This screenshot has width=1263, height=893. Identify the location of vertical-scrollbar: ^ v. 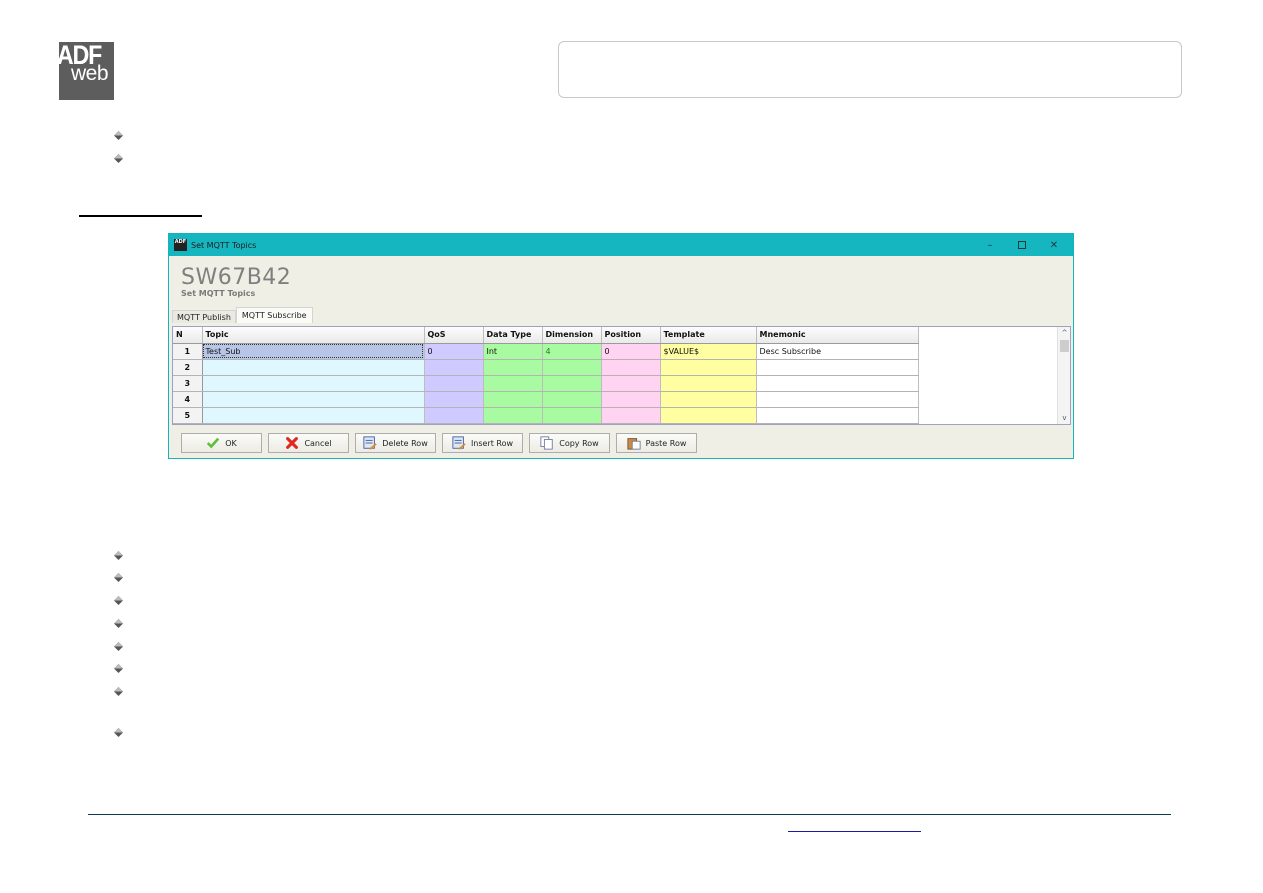
(1063, 375).